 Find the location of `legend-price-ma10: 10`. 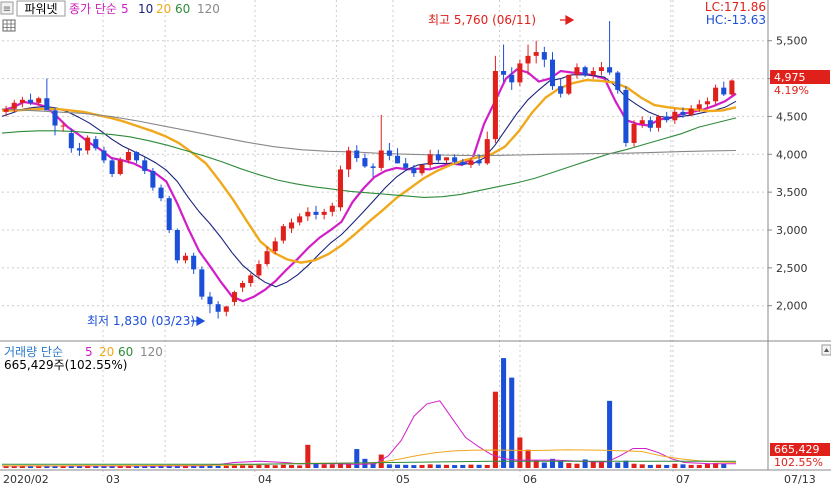

legend-price-ma10: 10 is located at coordinates (145, 9).